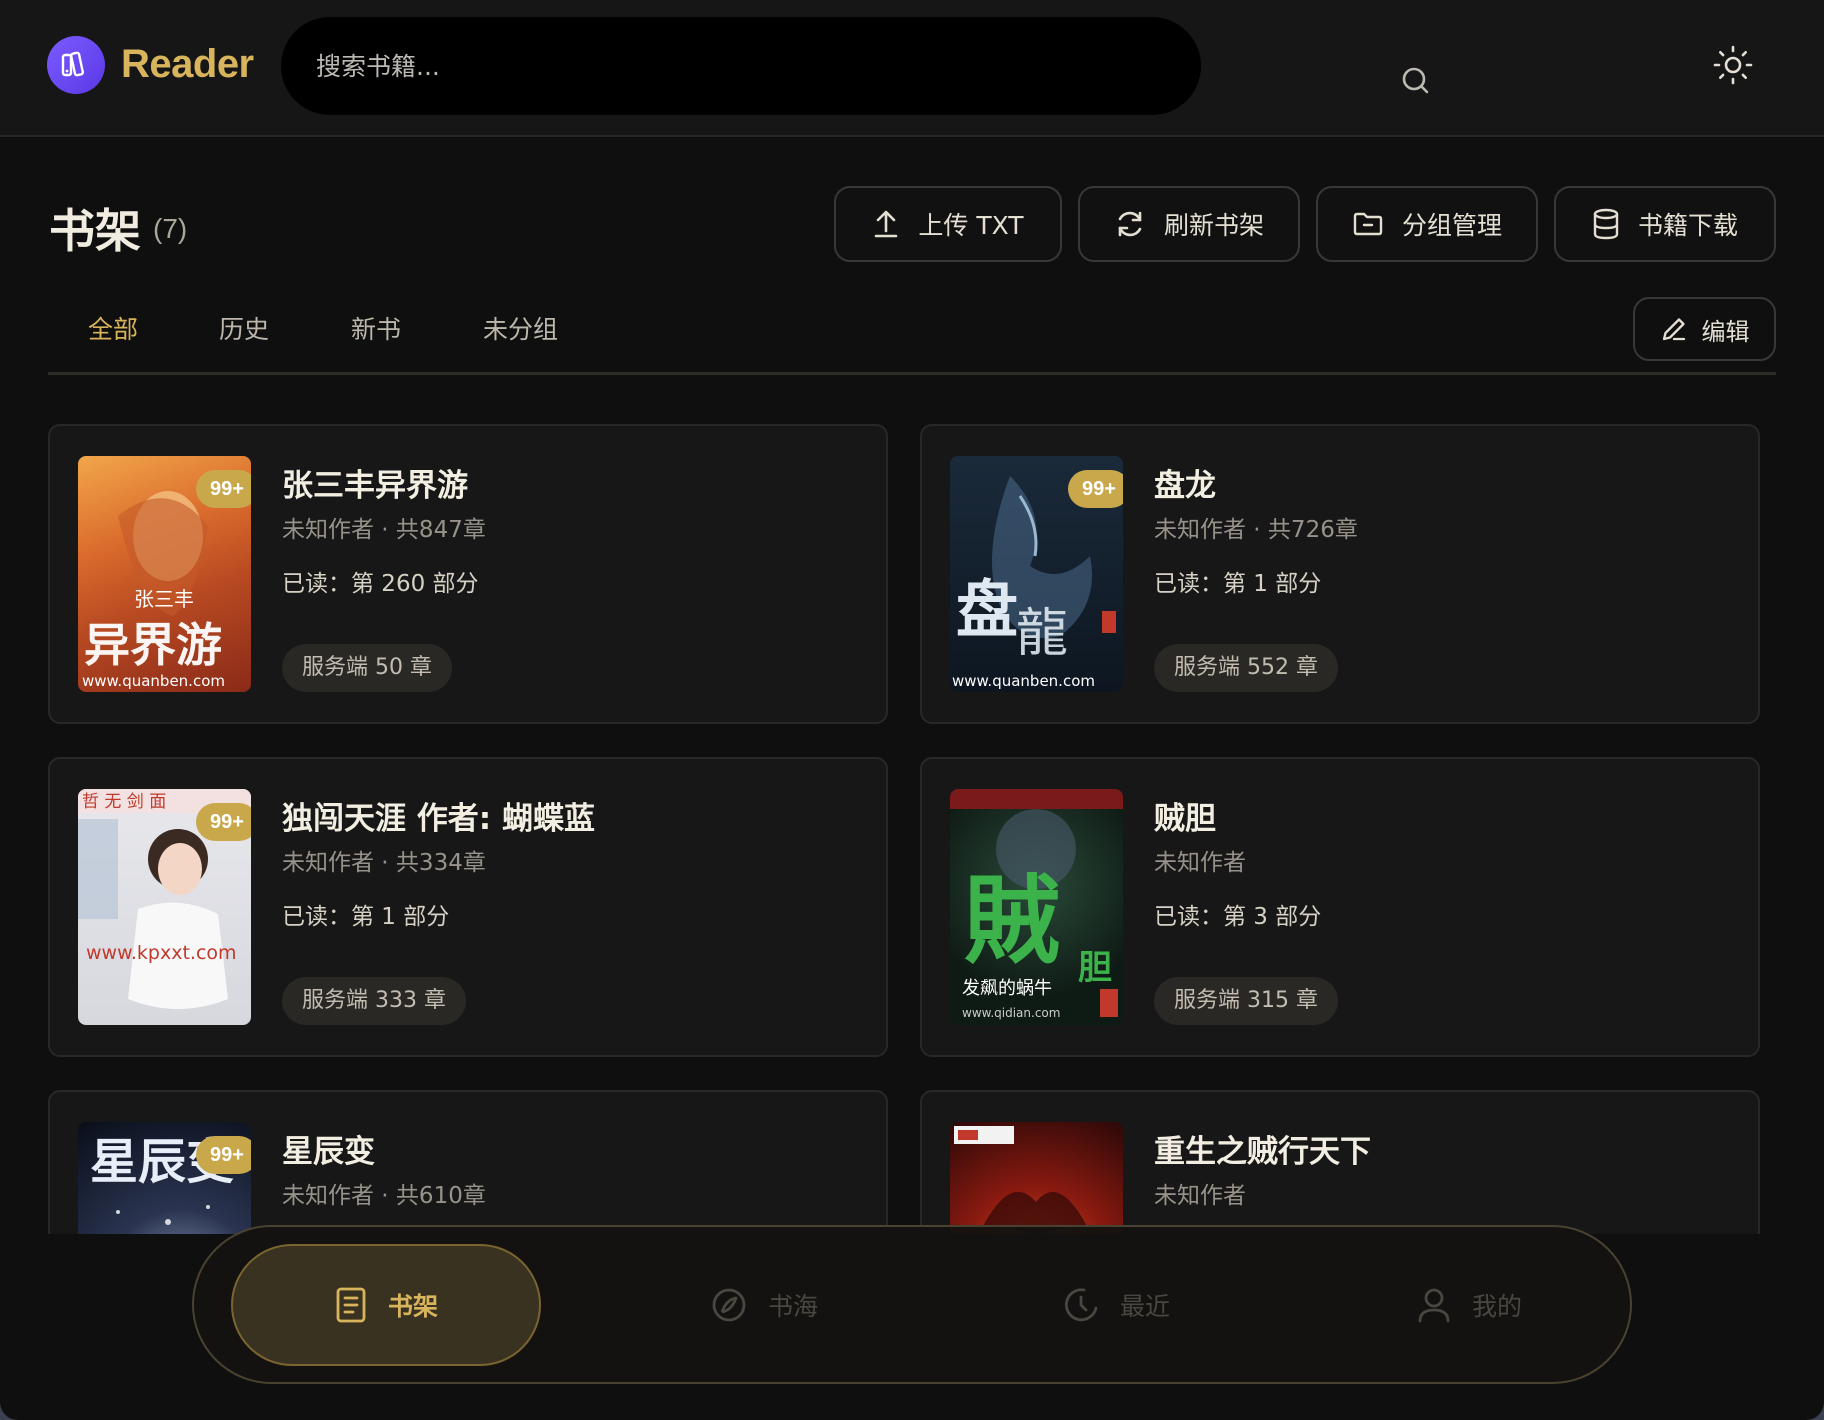 The image size is (1824, 1420). I want to click on book-download-label: 书籍下载, so click(1687, 225).